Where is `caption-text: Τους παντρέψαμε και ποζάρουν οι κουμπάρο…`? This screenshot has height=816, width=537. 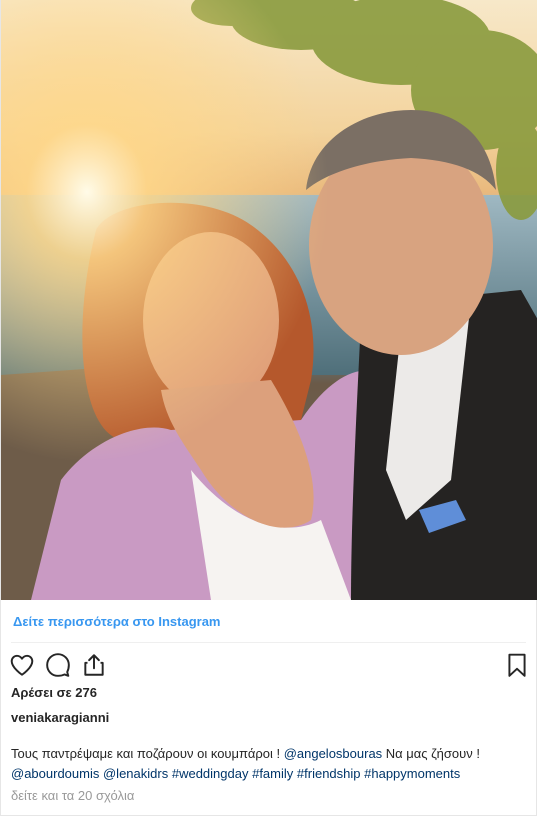
caption-text: Τους παντρέψαμε και ποζάρουν οι κουμπάρο… is located at coordinates (147, 753).